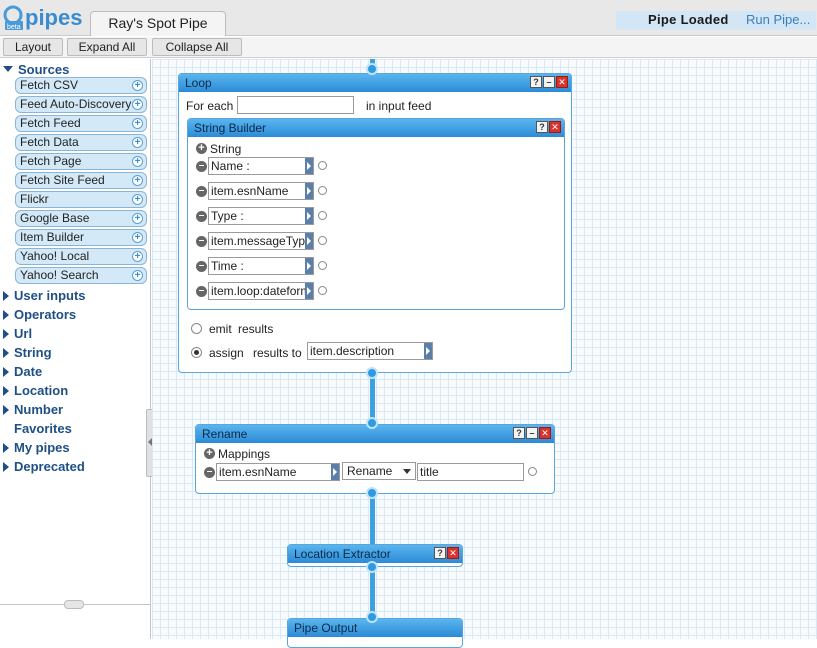 The height and width of the screenshot is (648, 817). What do you see at coordinates (37, 429) in the screenshot?
I see `category-item: Favorites` at bounding box center [37, 429].